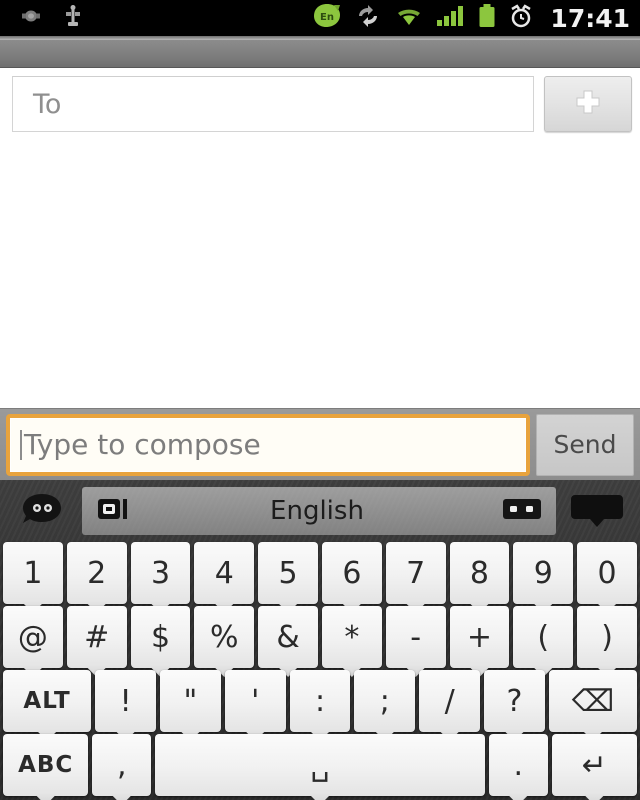  I want to click on key-asterisk-label: *, so click(352, 637).